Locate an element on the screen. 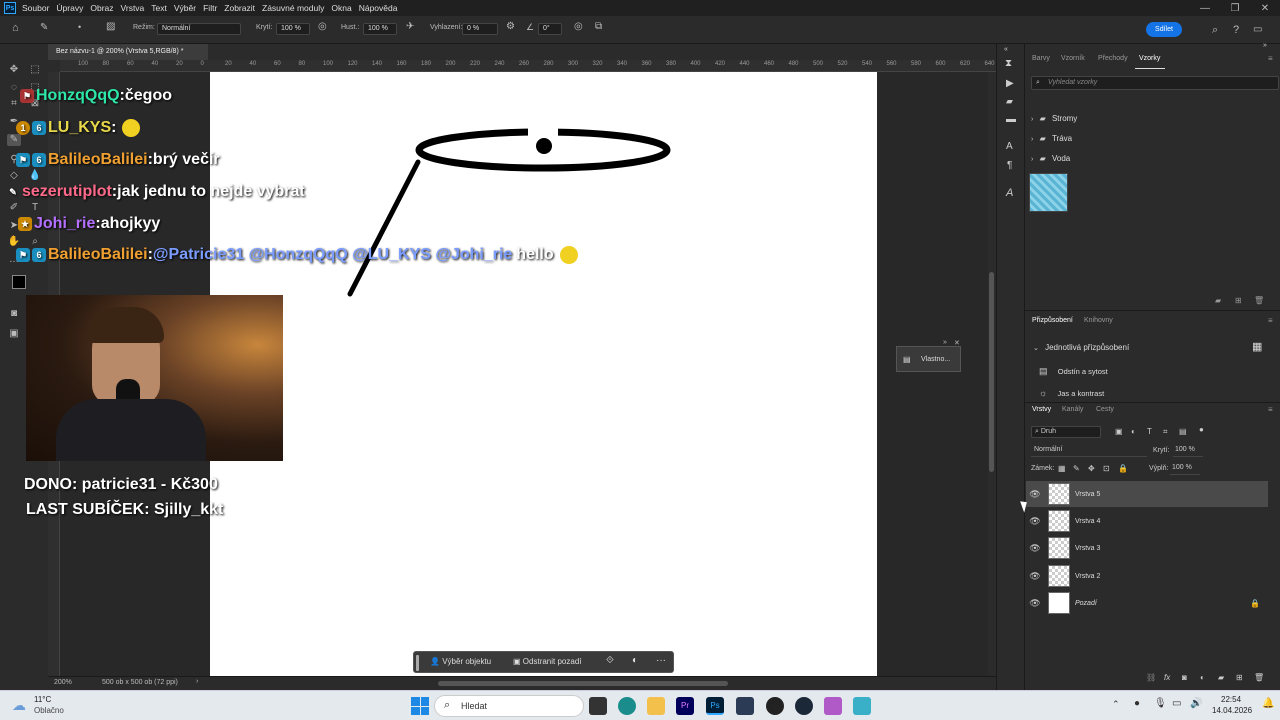 This screenshot has height=720, width=1280. patterns-search-input: ⌕ Vyhledat vzorky is located at coordinates (1155, 83).